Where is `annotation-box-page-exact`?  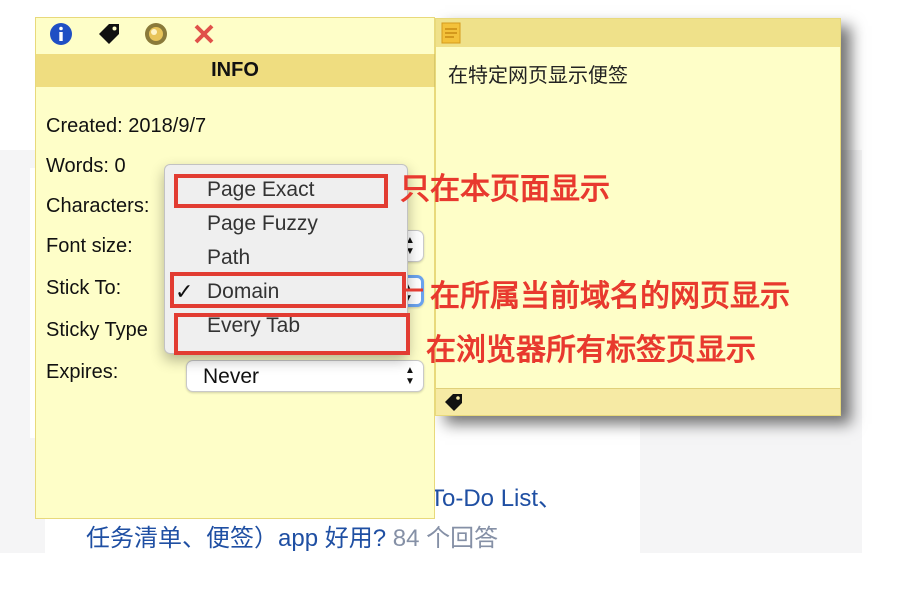 annotation-box-page-exact is located at coordinates (281, 191).